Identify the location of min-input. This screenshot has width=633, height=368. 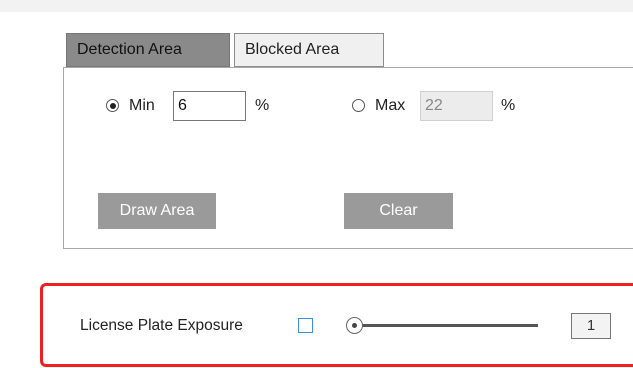
(209, 106).